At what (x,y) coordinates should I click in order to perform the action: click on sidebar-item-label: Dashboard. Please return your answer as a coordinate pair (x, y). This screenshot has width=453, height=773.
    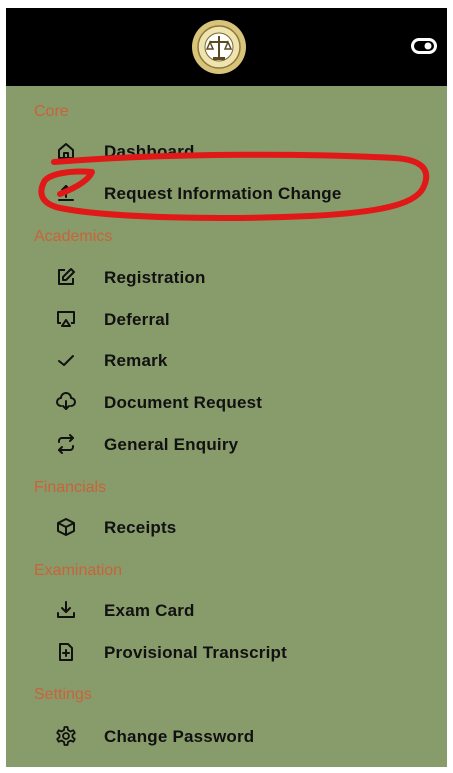
    Looking at the image, I should click on (149, 151).